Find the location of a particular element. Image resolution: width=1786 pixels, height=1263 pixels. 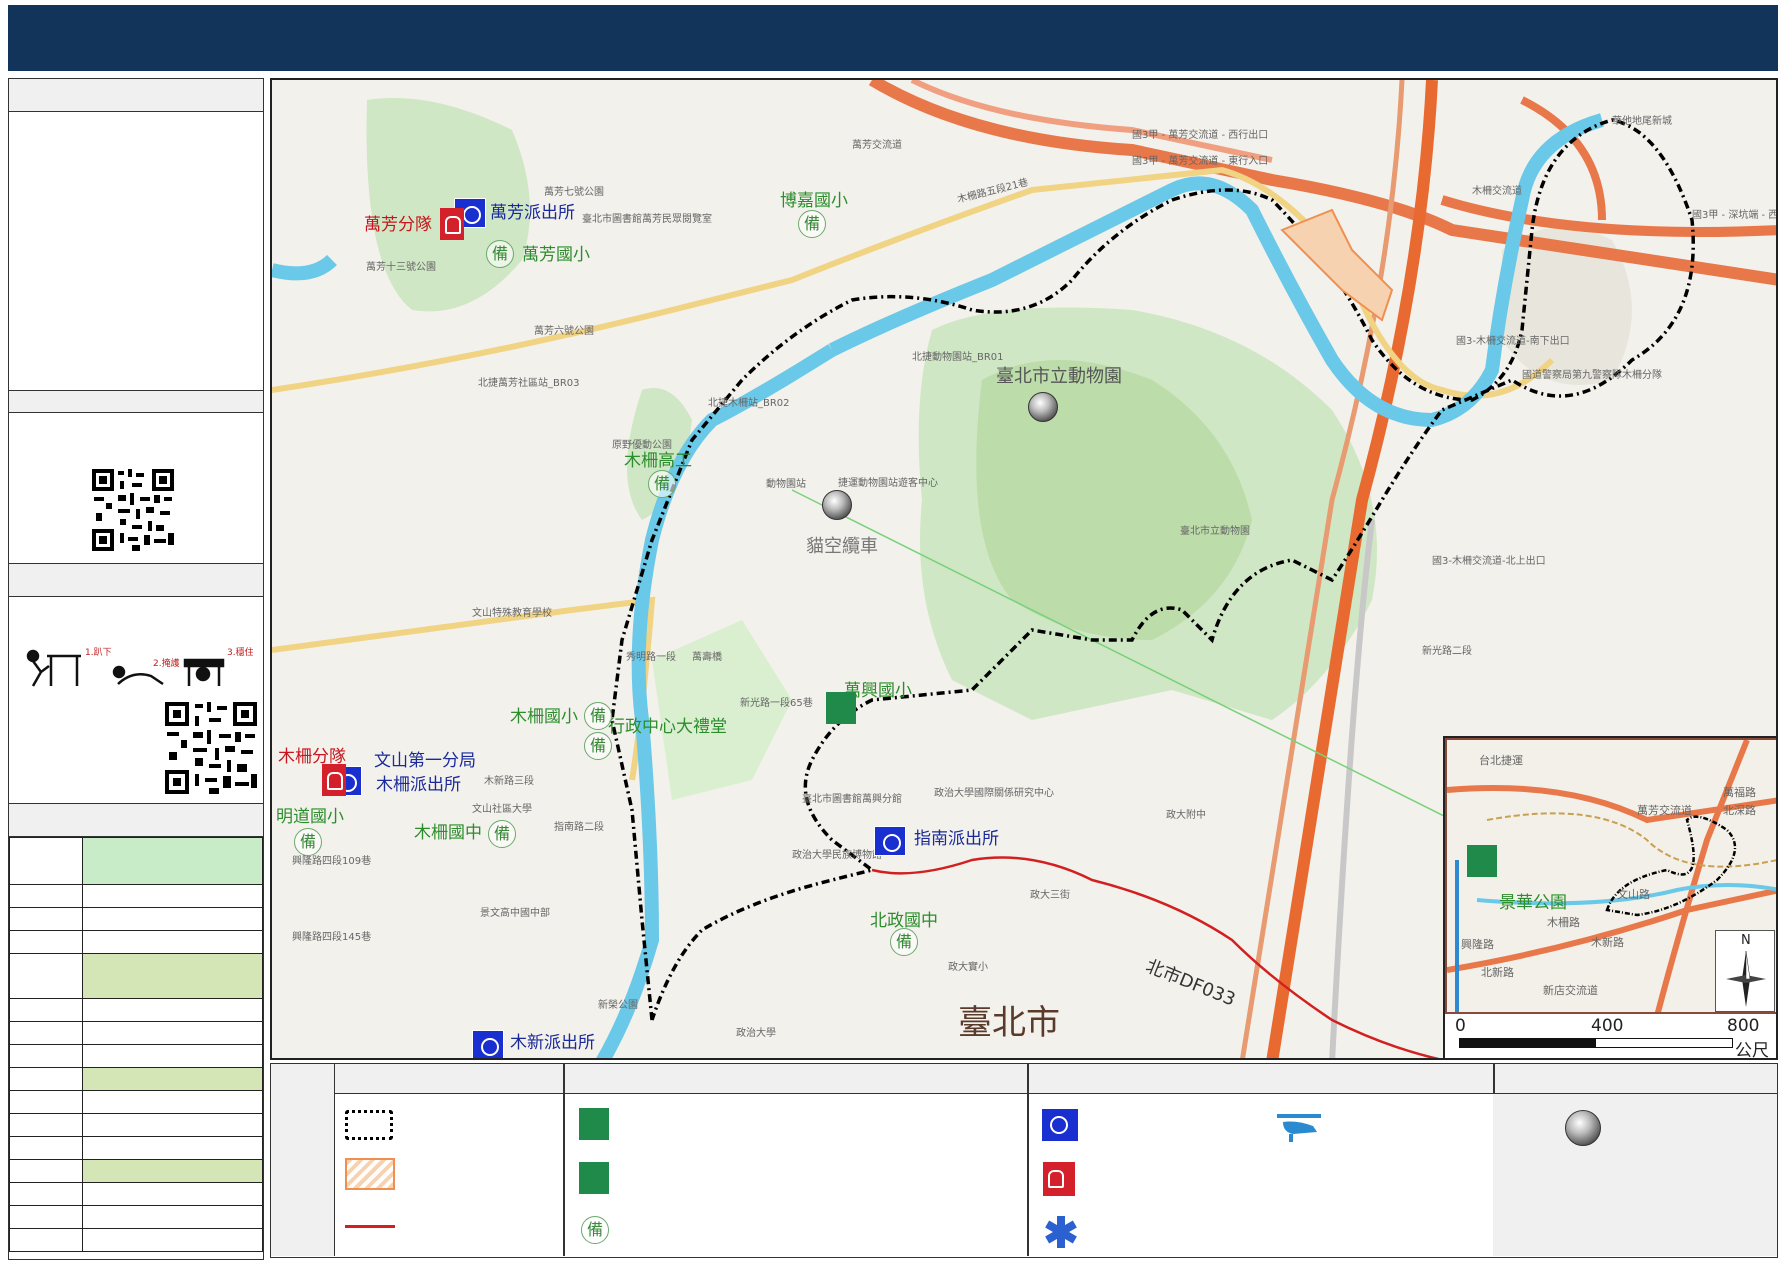

wanfang-elem-label: 萬芳國小 is located at coordinates (556, 255).